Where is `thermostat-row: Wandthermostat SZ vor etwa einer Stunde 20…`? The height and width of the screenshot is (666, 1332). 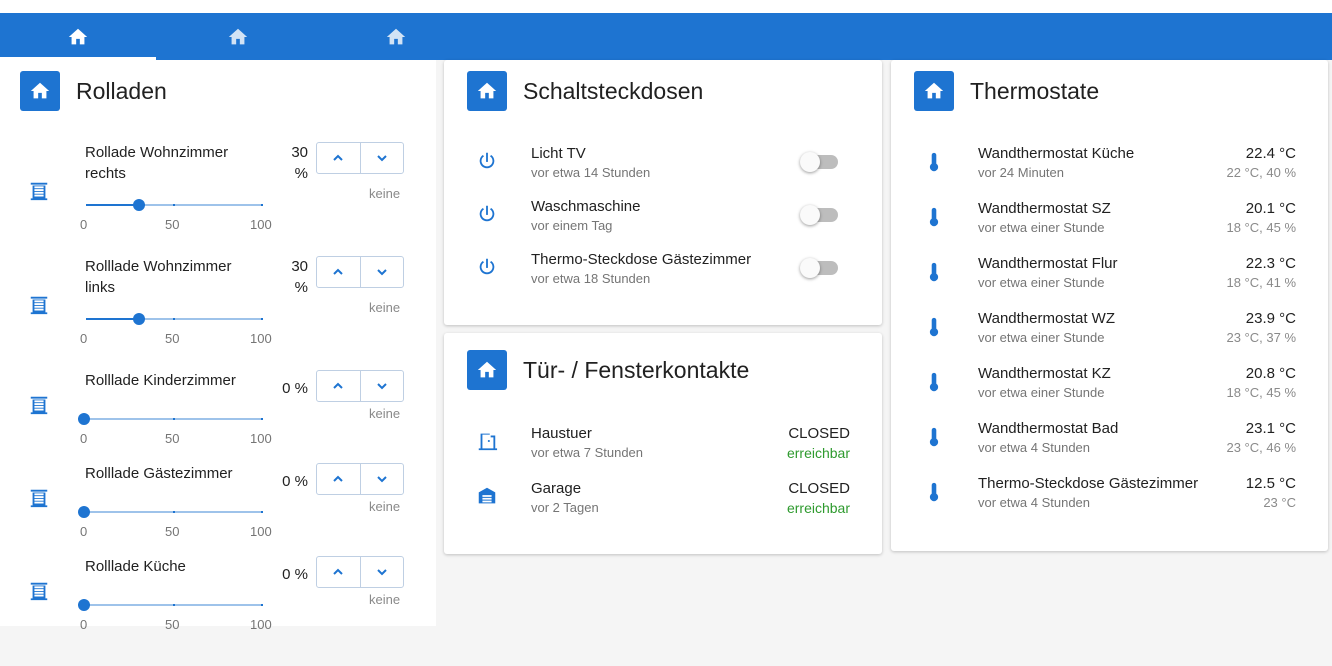
thermostat-row: Wandthermostat SZ vor etwa einer Stunde 20… is located at coordinates (1109, 223).